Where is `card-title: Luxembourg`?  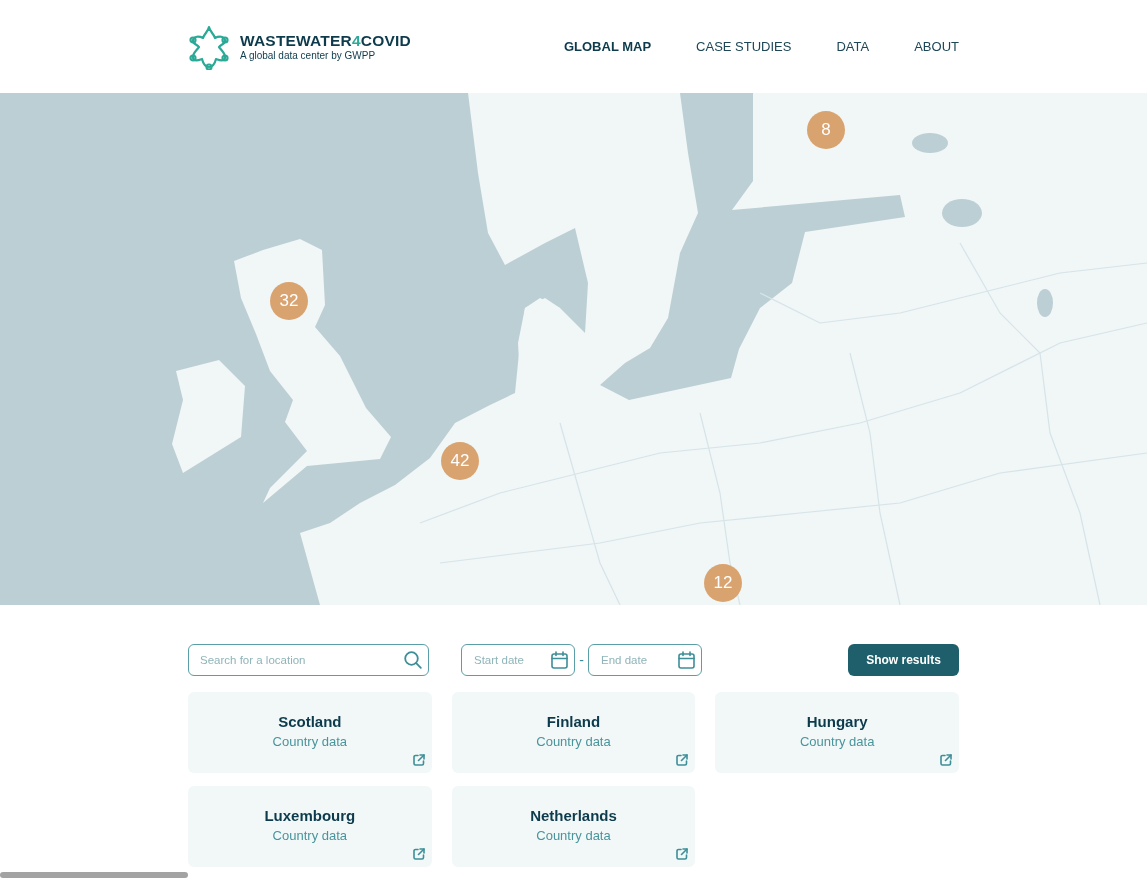
card-title: Luxembourg is located at coordinates (310, 816).